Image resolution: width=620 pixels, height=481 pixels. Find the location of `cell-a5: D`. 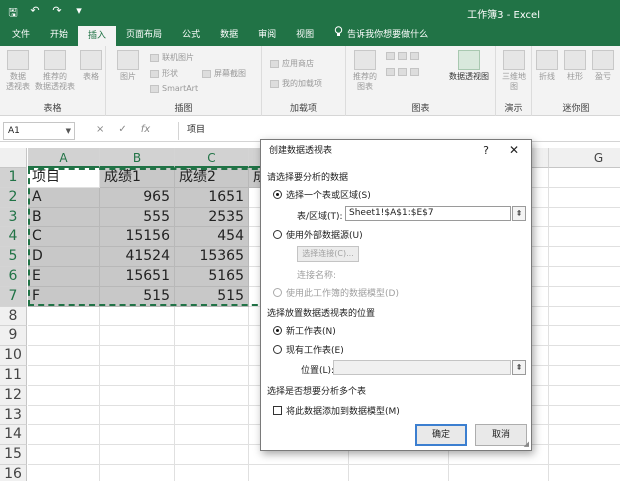

cell-a5: D is located at coordinates (64, 257).